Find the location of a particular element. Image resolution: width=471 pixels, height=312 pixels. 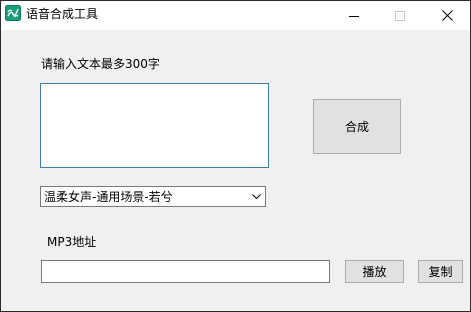

close-button is located at coordinates (447, 15).